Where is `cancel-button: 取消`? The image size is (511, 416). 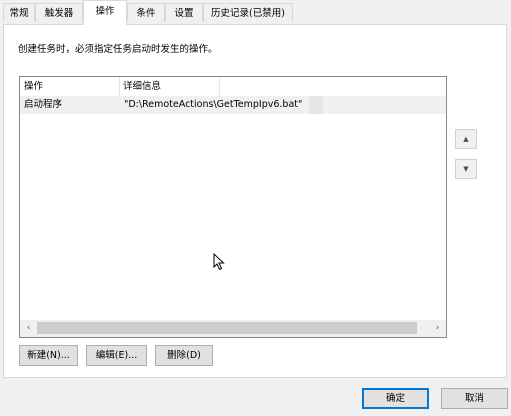 cancel-button: 取消 is located at coordinates (474, 398).